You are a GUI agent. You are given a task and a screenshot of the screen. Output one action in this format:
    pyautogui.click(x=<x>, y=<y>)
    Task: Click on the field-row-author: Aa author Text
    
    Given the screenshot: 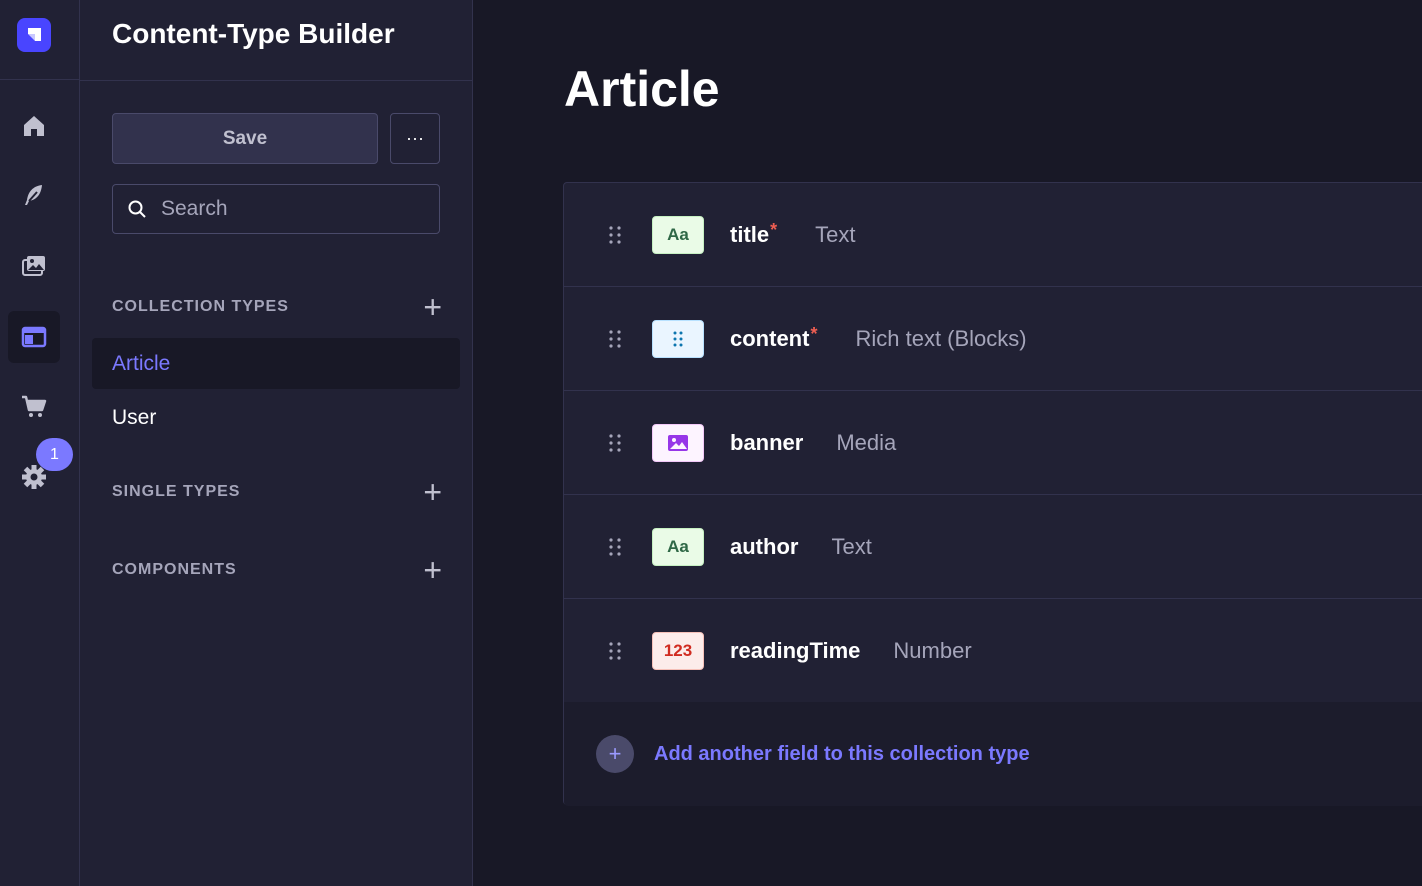 What is the action you would take?
    pyautogui.click(x=993, y=547)
    